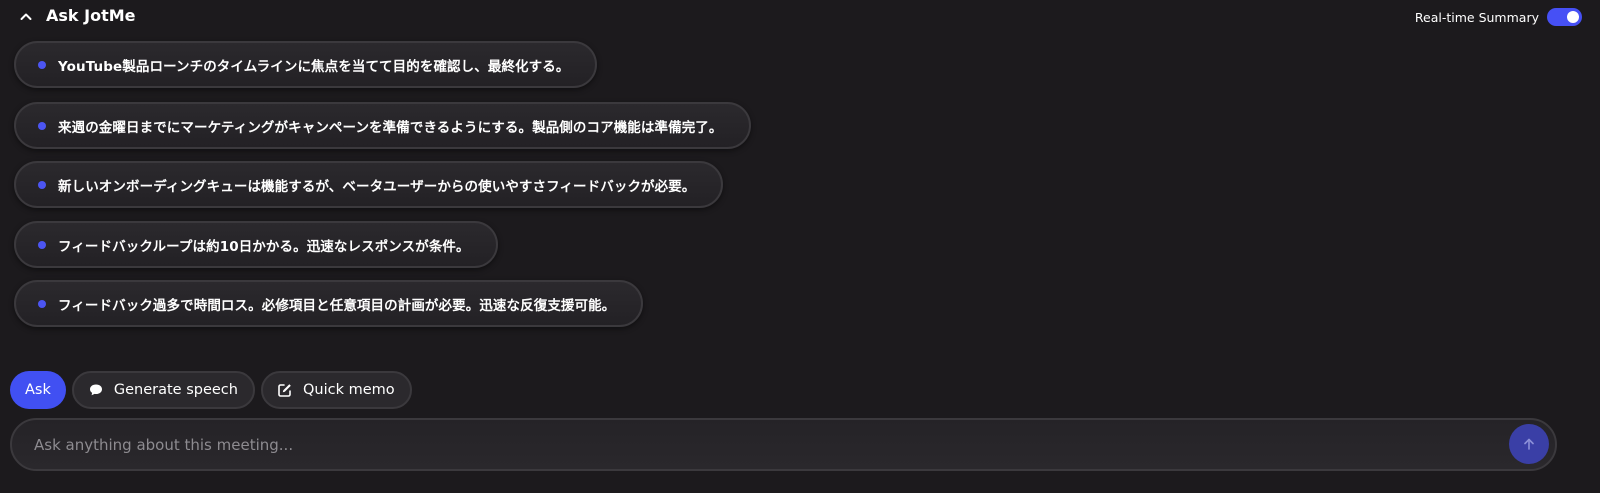 This screenshot has height=493, width=1600. I want to click on chevron-up-icon, so click(26, 17).